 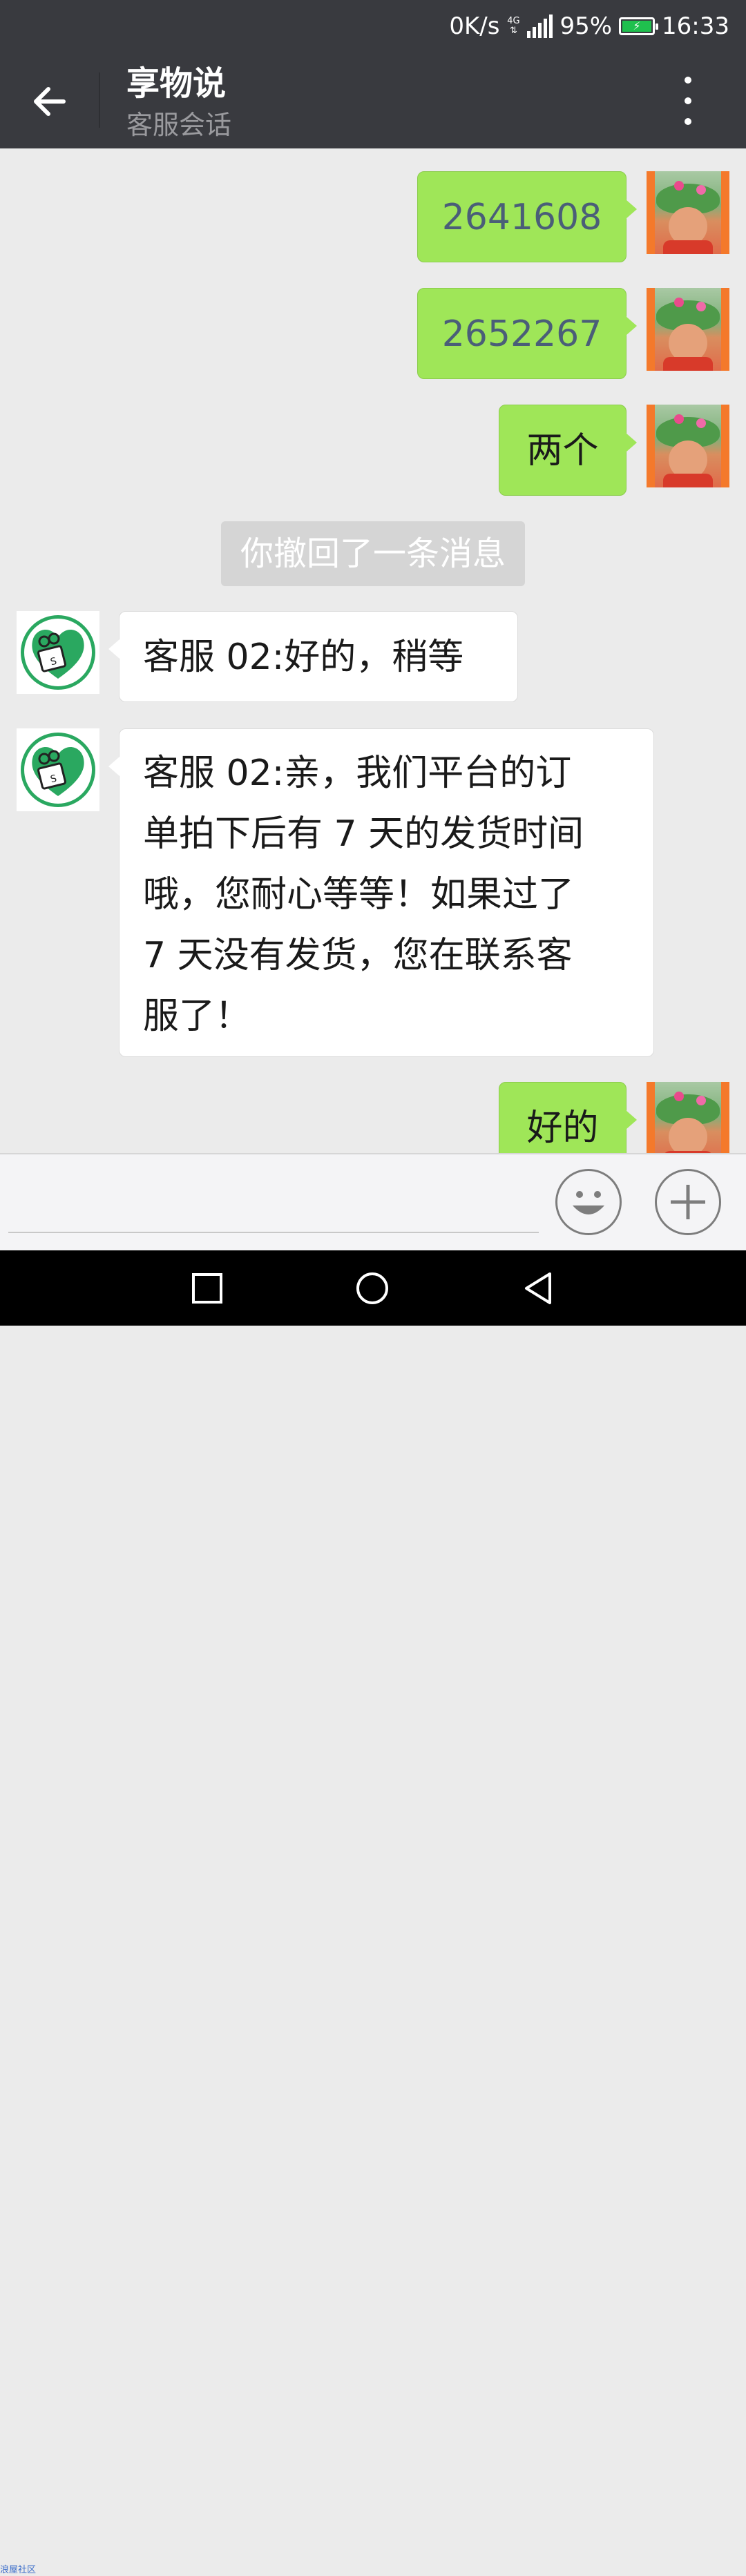 What do you see at coordinates (475, 26) in the screenshot?
I see `network-speed: 0K/s` at bounding box center [475, 26].